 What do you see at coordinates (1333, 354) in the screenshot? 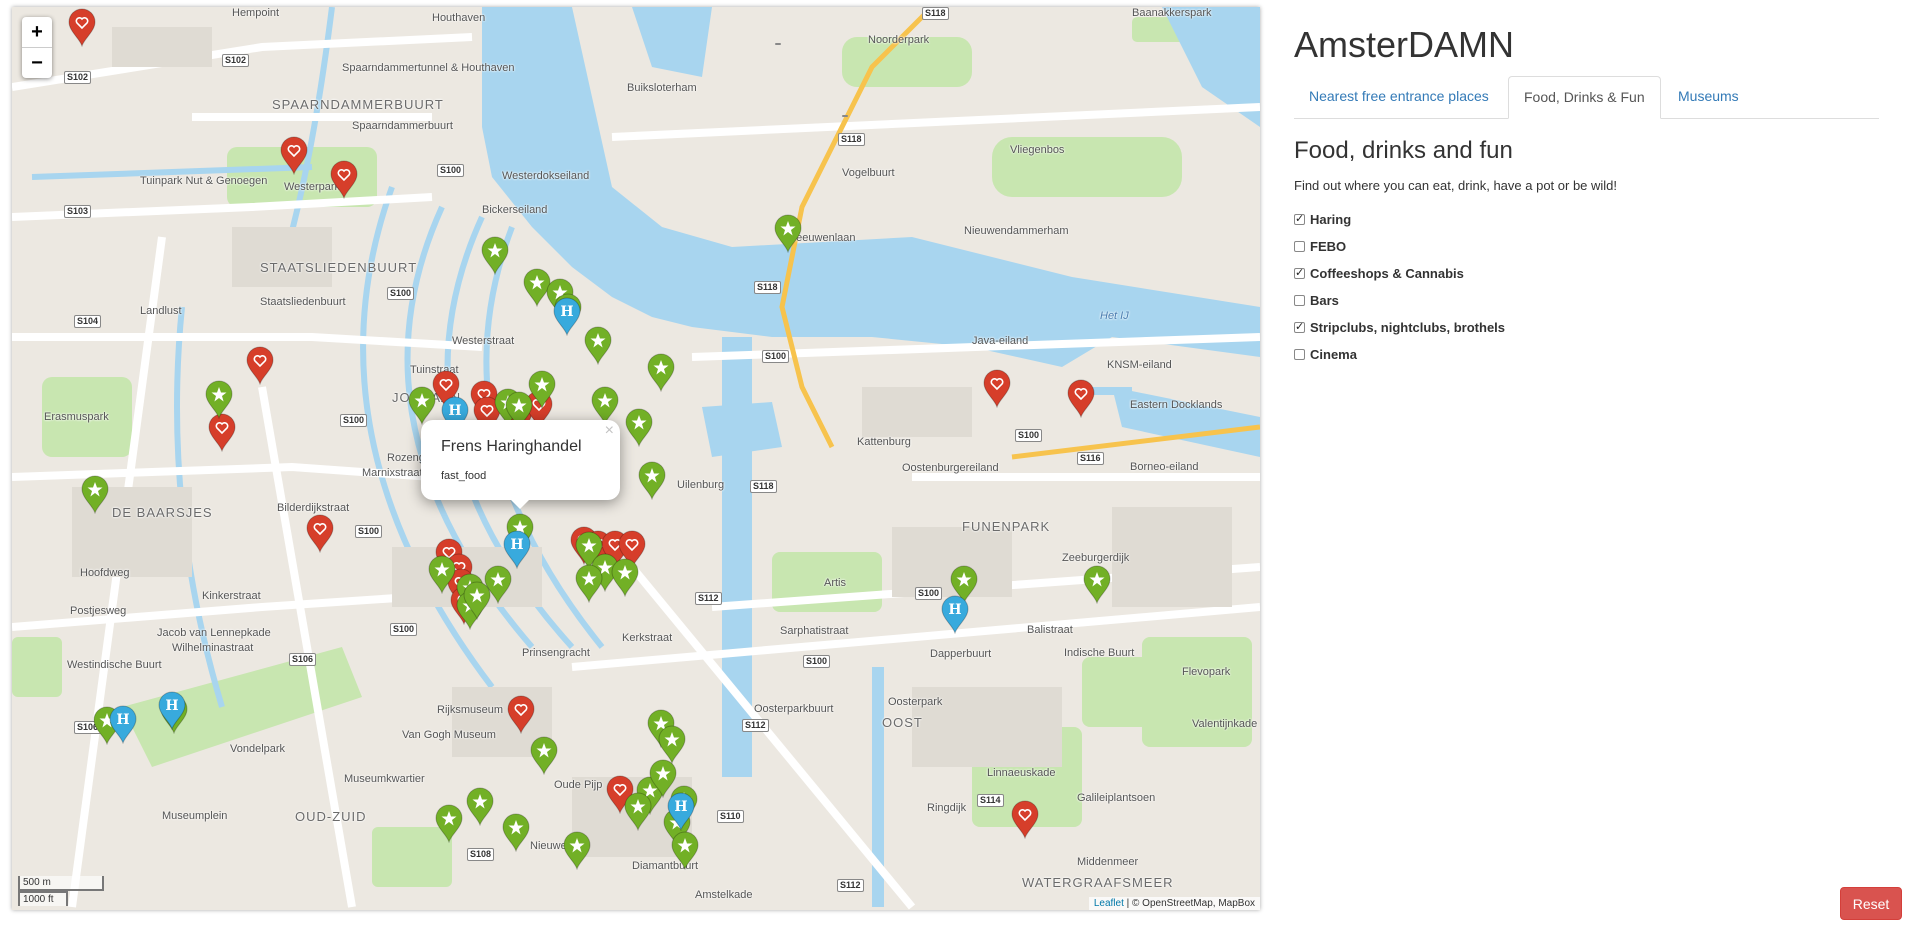
I see `option-label: Cinema` at bounding box center [1333, 354].